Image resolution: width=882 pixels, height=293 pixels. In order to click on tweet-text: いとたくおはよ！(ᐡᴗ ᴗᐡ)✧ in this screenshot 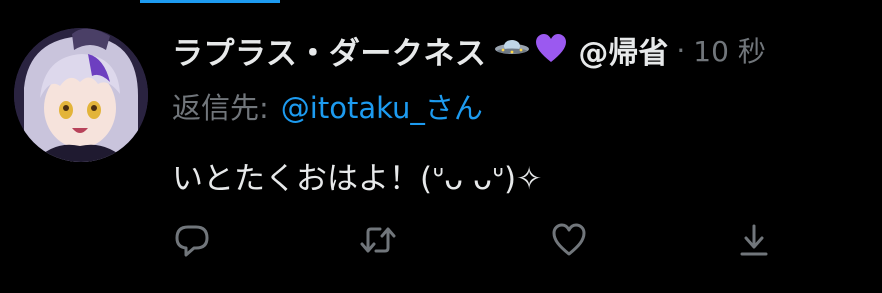, I will do `click(357, 178)`.